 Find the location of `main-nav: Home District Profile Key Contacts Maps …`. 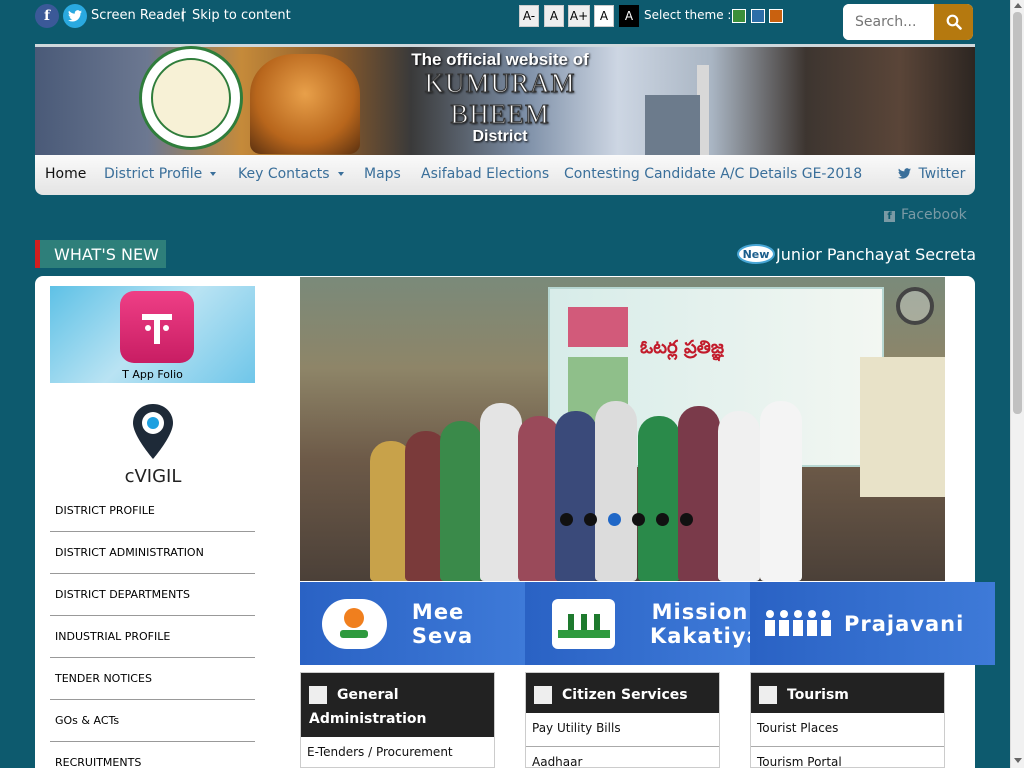

main-nav: Home District Profile Key Contacts Maps … is located at coordinates (505, 175).